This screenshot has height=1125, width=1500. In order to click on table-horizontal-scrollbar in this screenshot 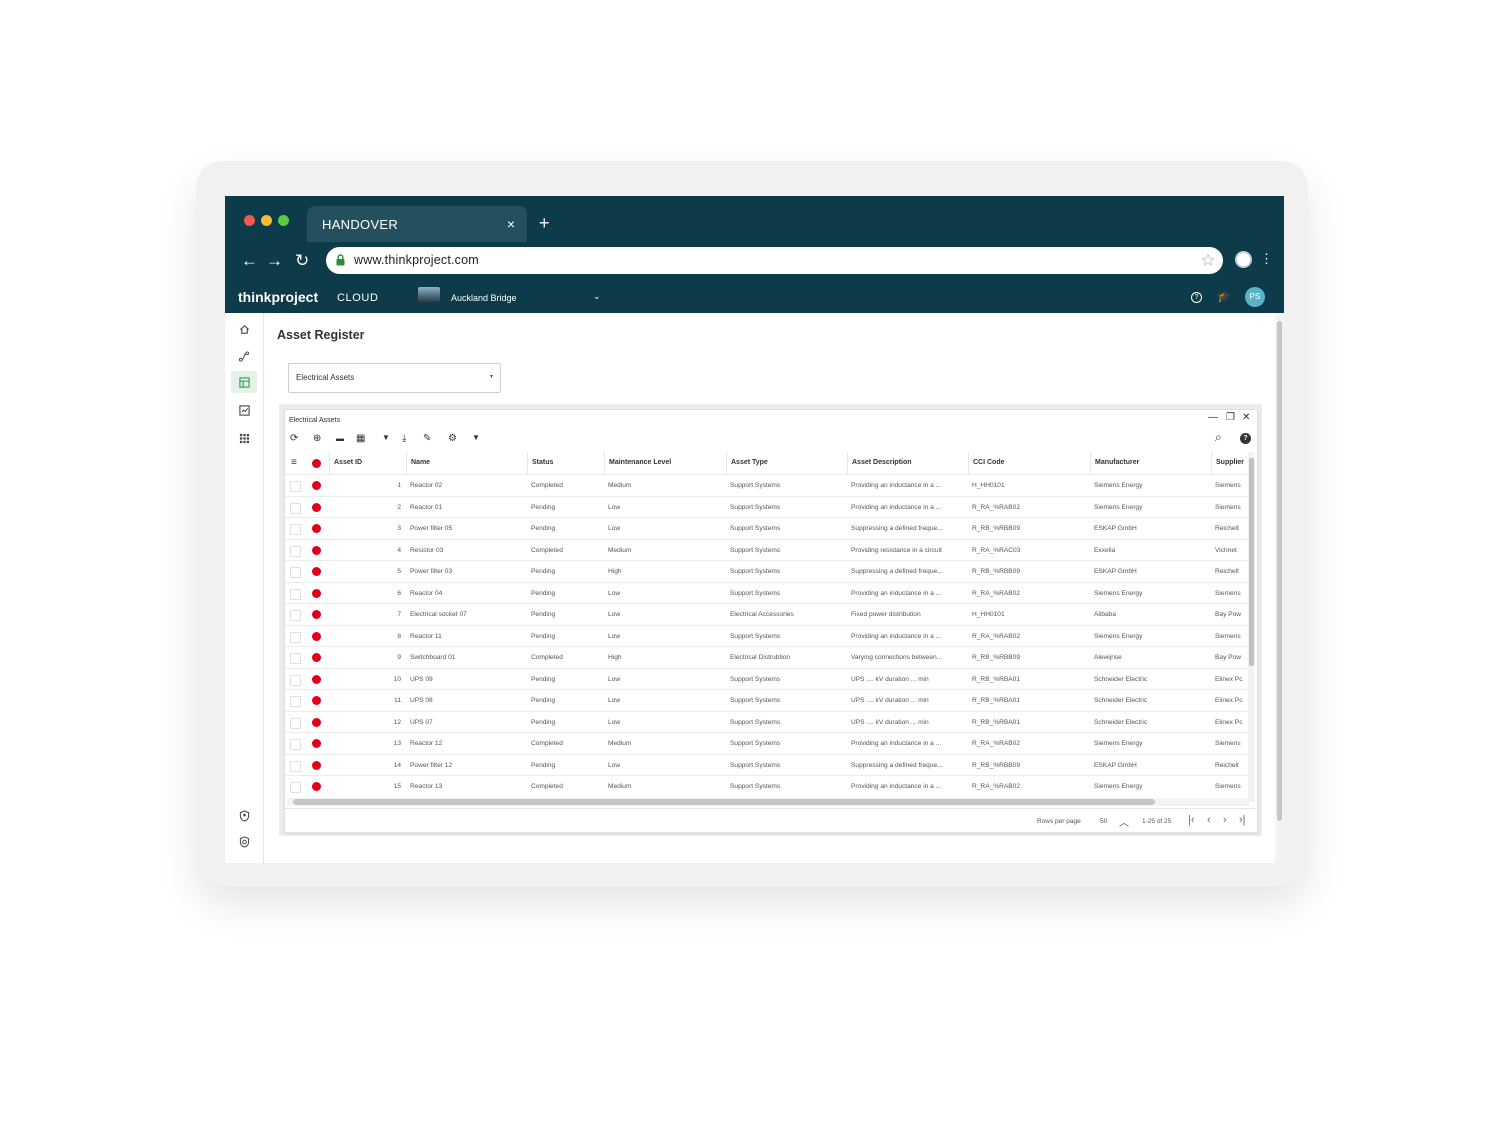, I will do `click(768, 802)`.